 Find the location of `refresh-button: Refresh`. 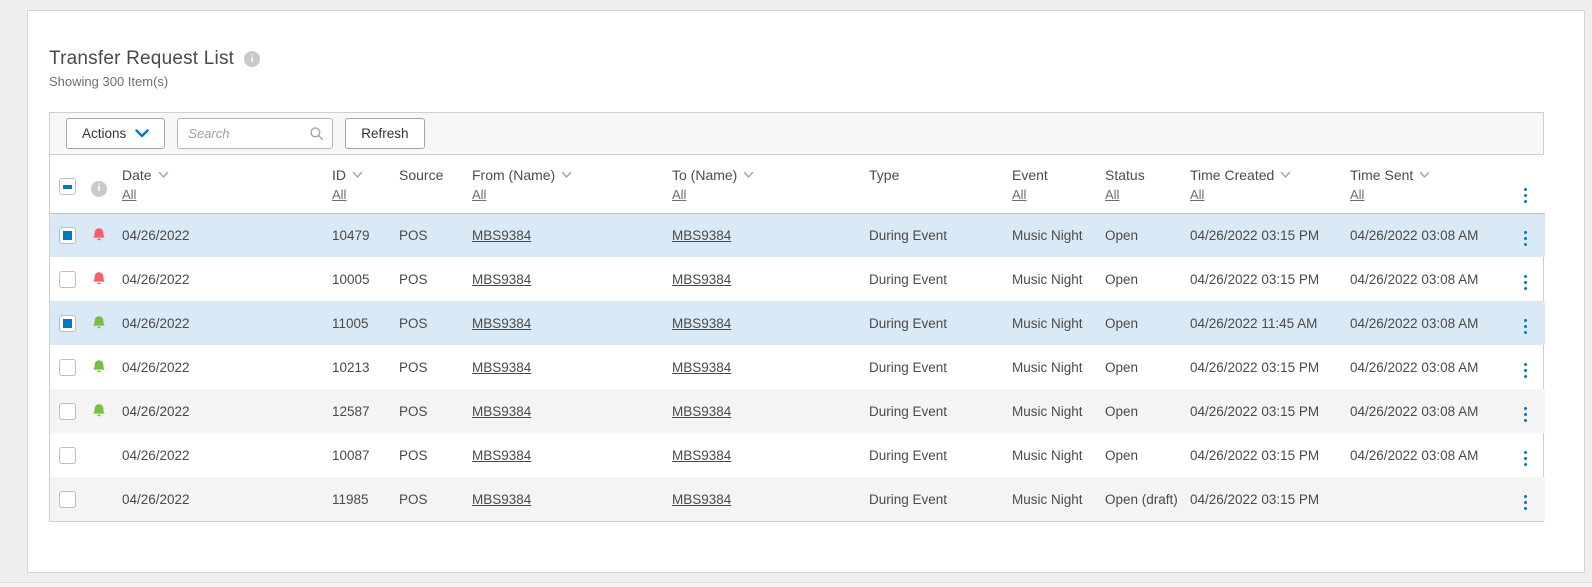

refresh-button: Refresh is located at coordinates (385, 133).